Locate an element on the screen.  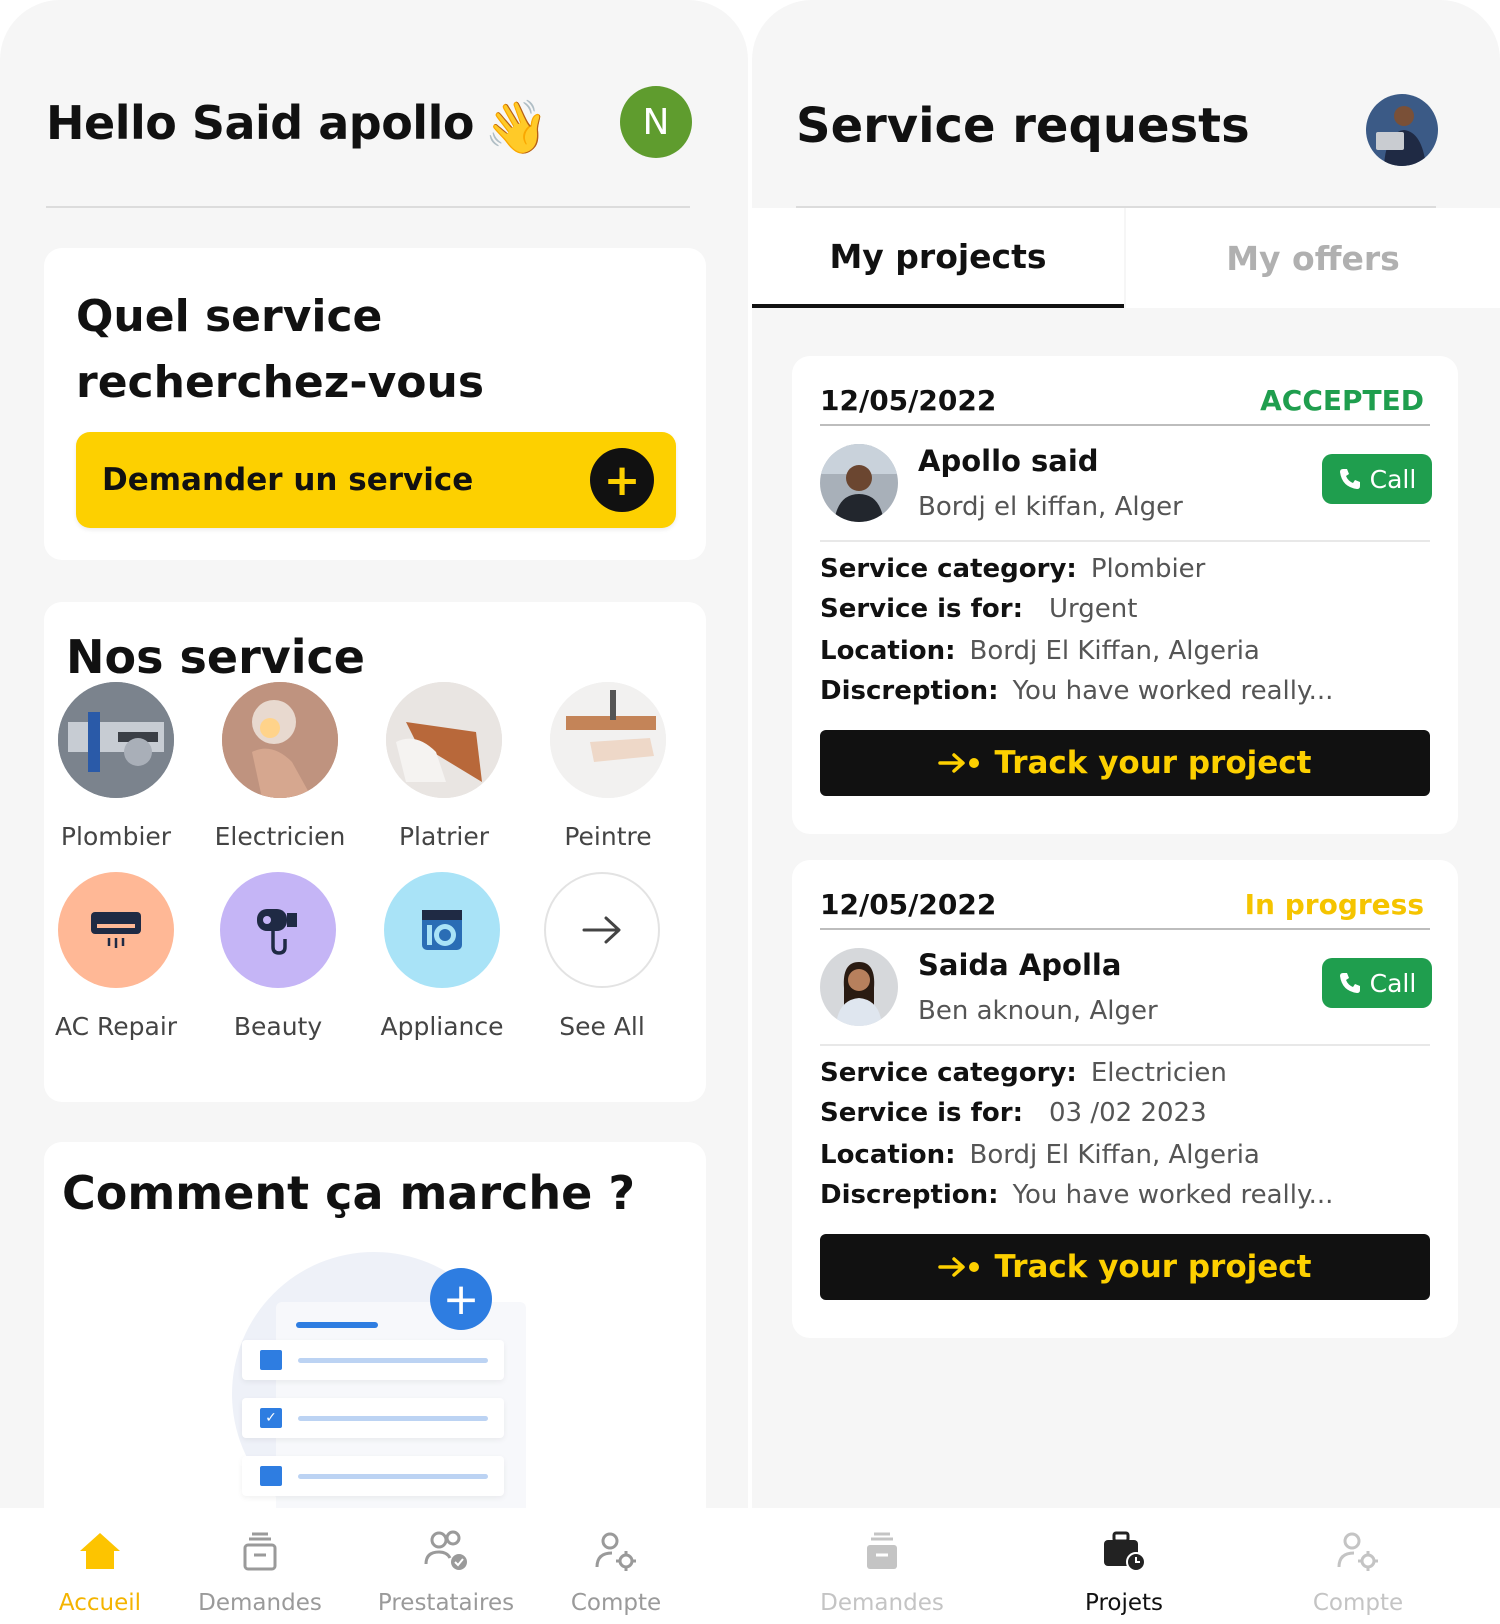
bottom-nav: Demandes Projets Compte is located at coordinates (1126, 1566).